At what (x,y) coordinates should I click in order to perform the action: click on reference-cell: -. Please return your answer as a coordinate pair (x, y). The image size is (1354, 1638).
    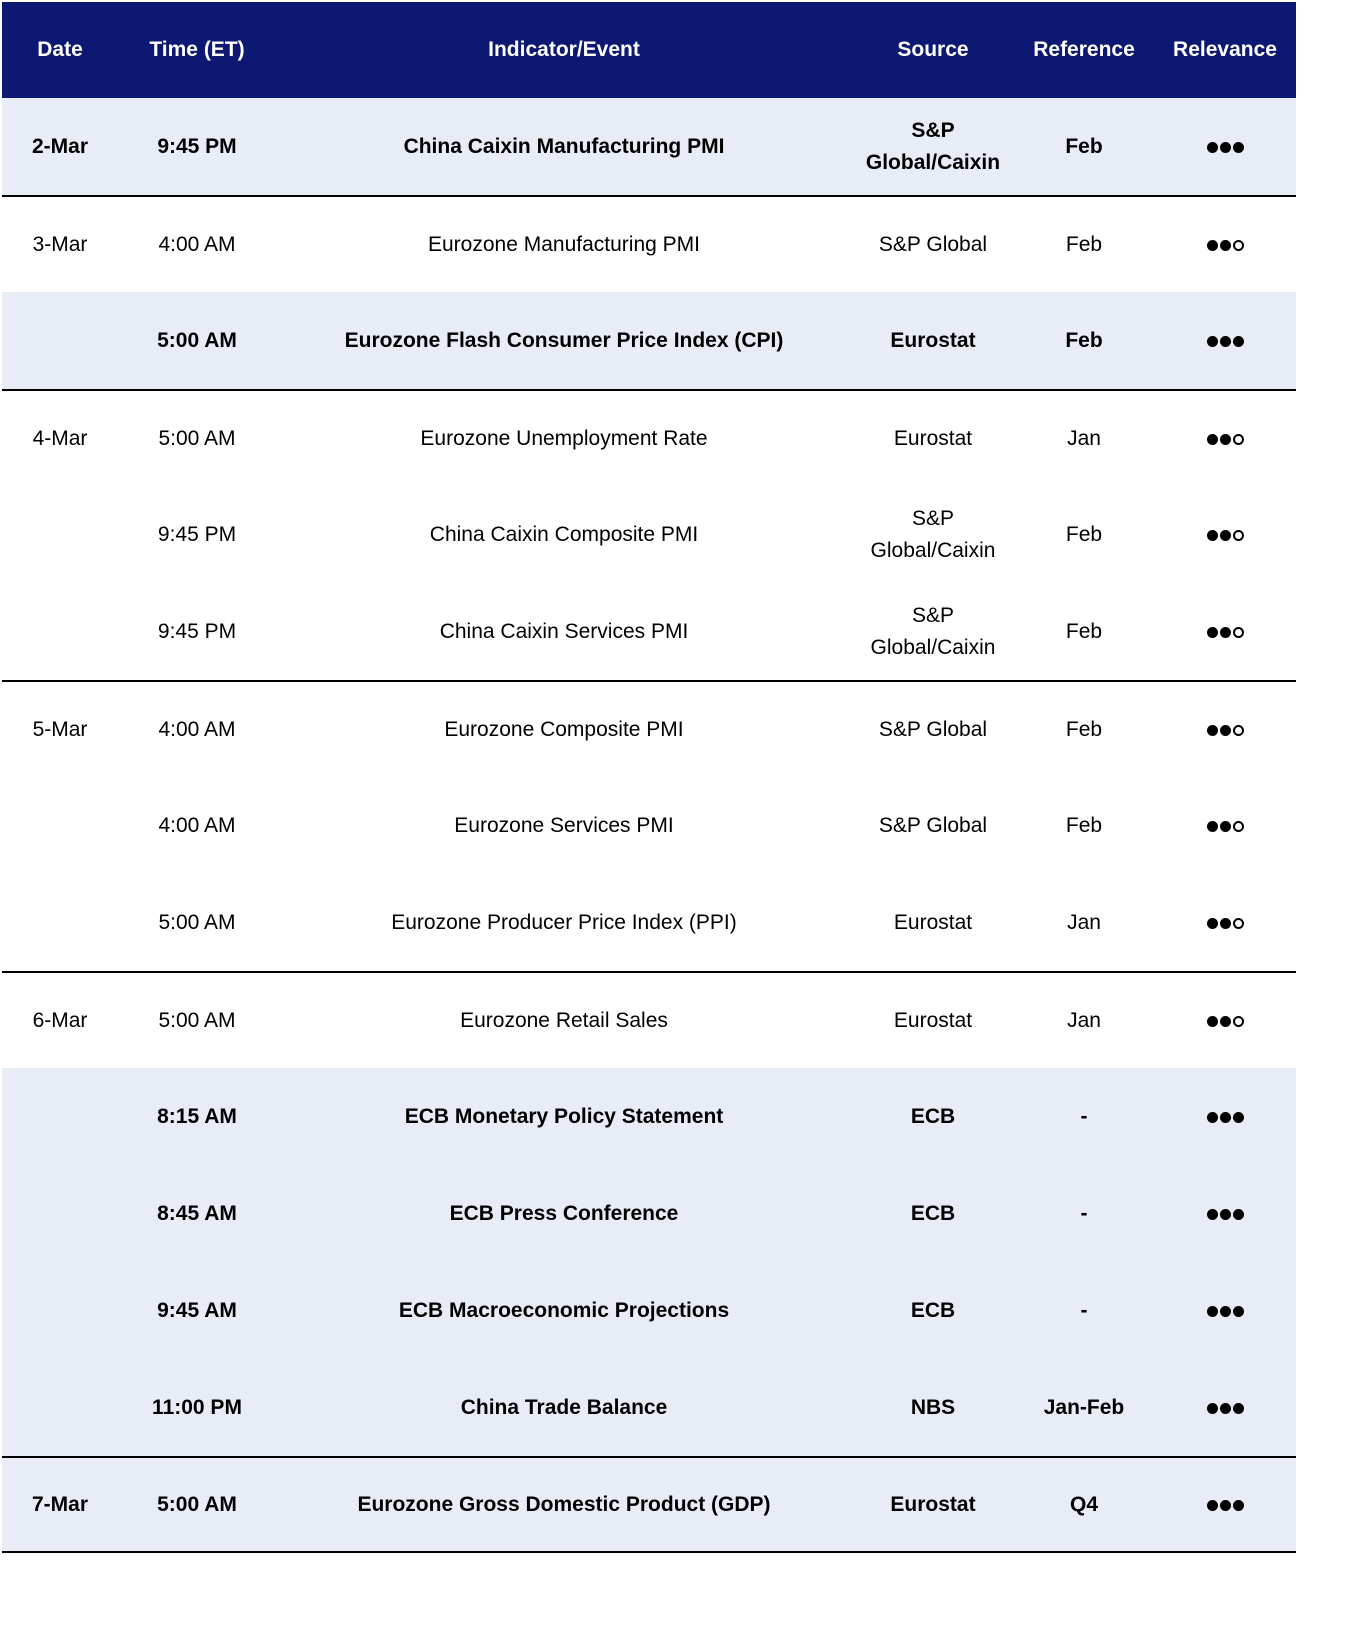
    Looking at the image, I should click on (1084, 1116).